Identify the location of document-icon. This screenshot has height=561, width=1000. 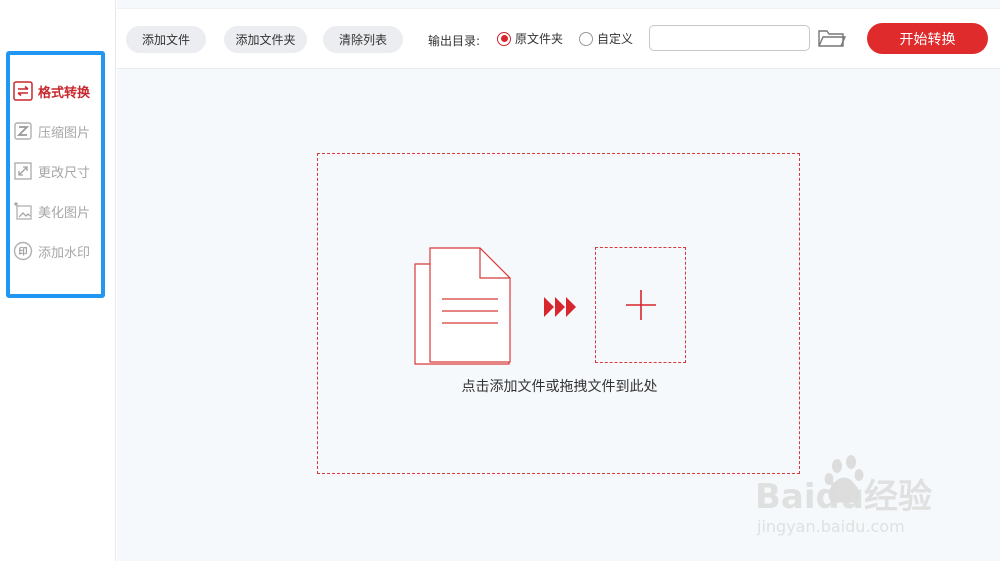
(462, 306).